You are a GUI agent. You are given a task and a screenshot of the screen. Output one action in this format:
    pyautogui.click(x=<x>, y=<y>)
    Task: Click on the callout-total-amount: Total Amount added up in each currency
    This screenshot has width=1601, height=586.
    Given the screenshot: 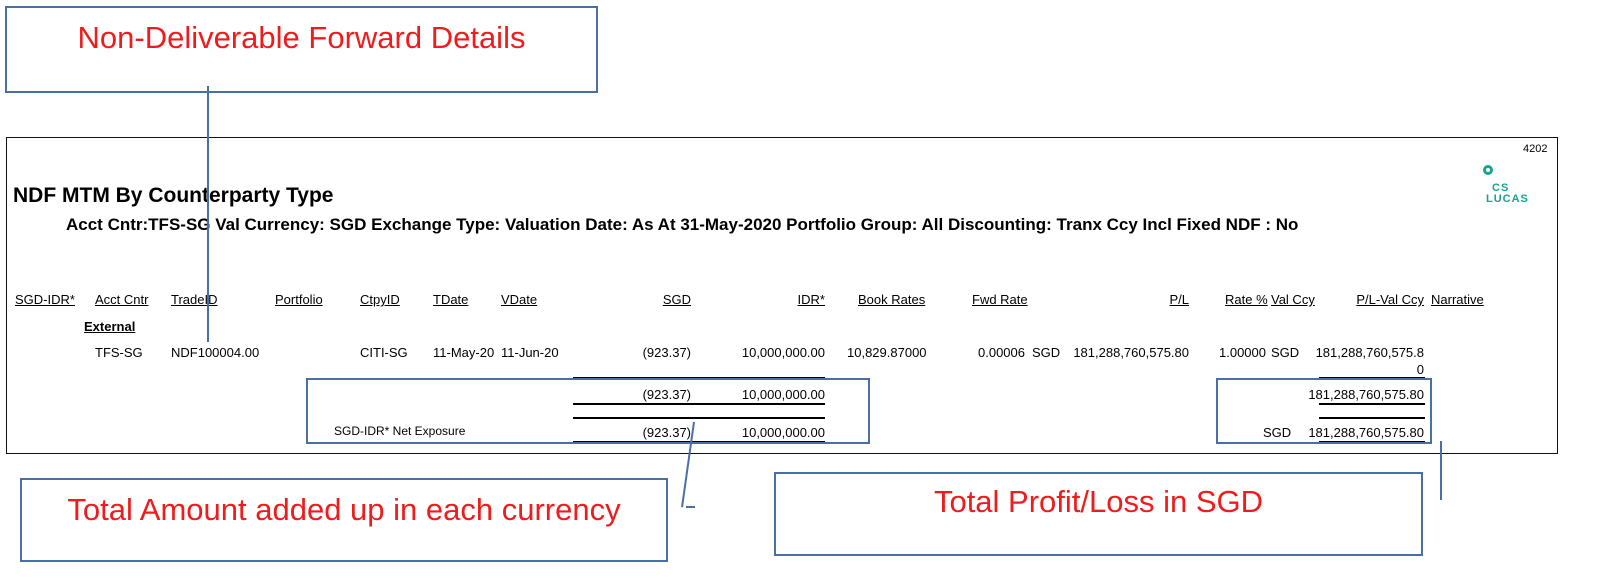 What is the action you would take?
    pyautogui.click(x=344, y=520)
    